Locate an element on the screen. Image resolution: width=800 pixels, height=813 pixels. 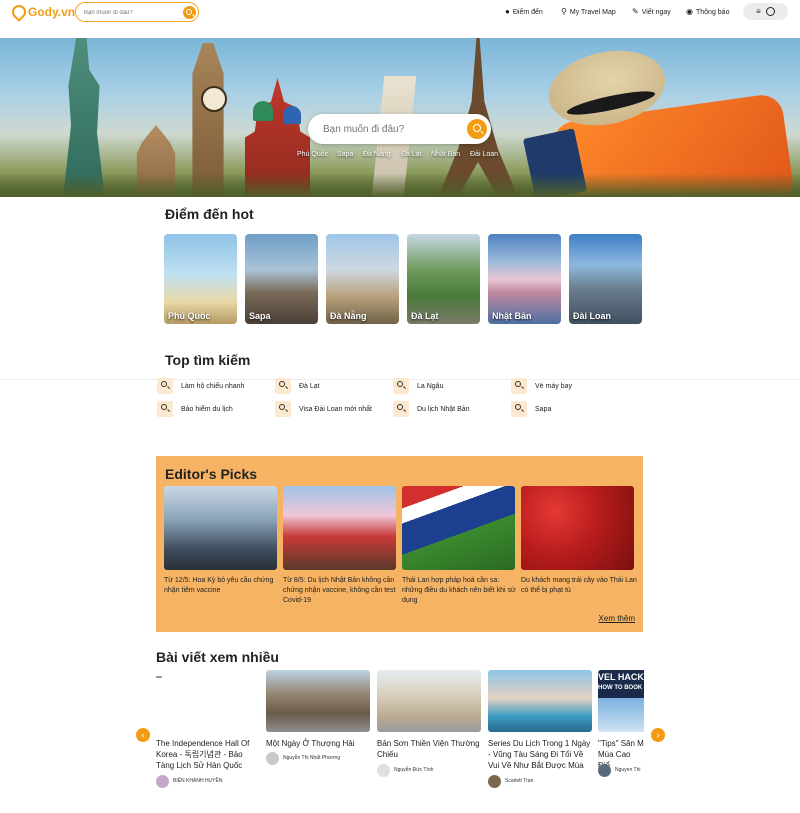
carousel-next-button: › is located at coordinates (658, 735).